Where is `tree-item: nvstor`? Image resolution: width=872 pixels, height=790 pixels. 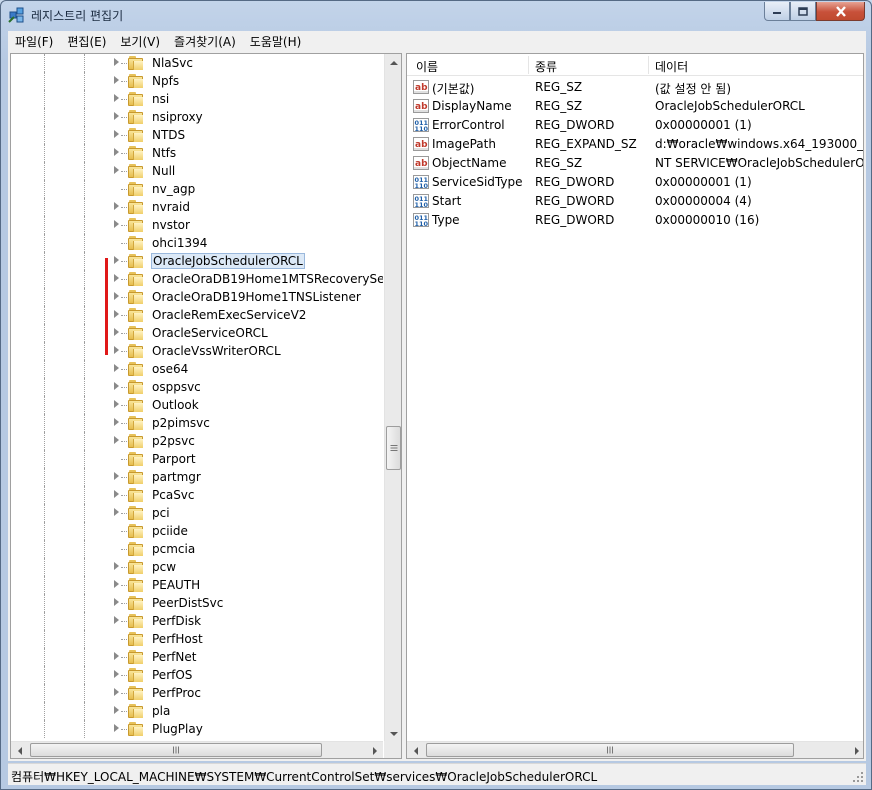 tree-item: nvstor is located at coordinates (197, 225).